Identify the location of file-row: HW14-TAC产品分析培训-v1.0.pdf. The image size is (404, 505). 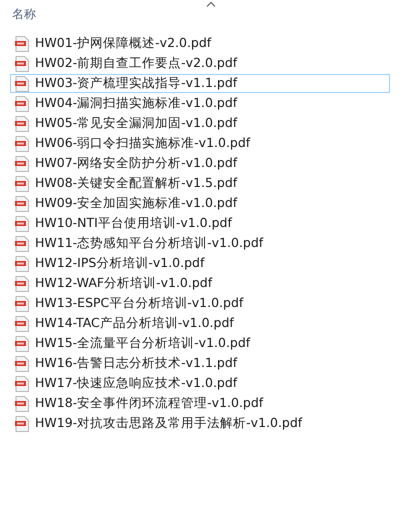
(200, 323).